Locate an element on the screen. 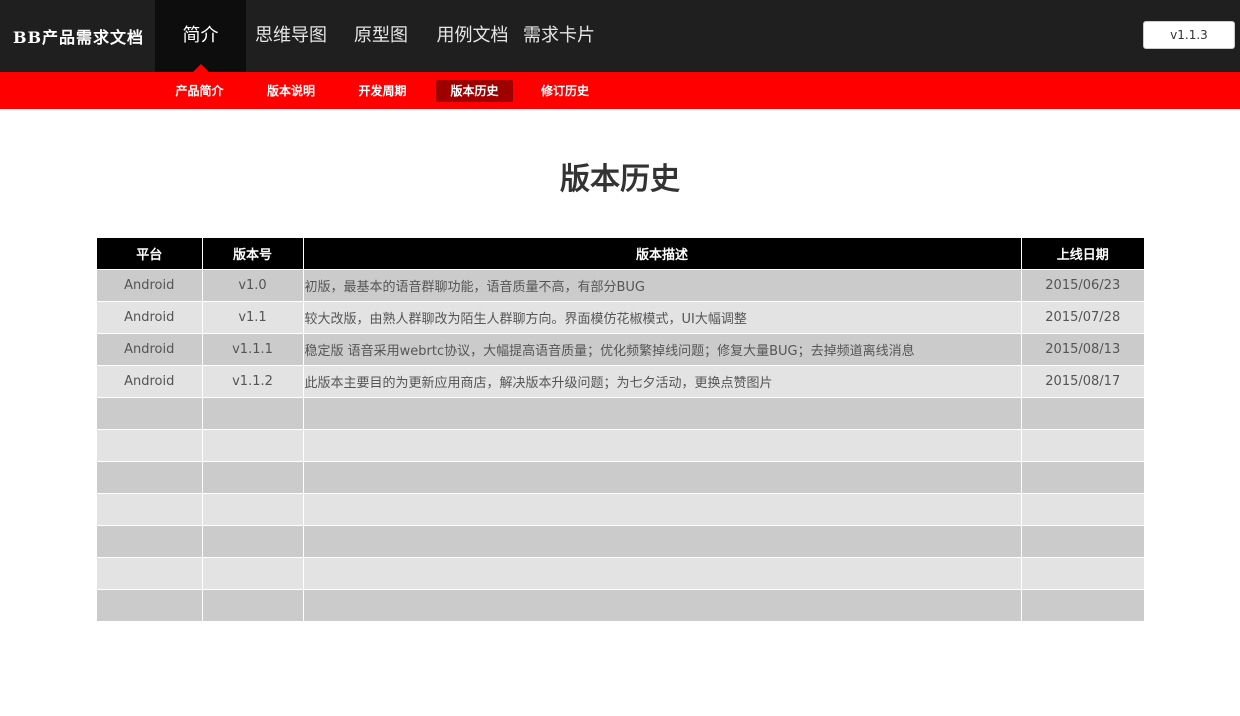 The image size is (1240, 716). release-date-cell: 2015/08/13 is located at coordinates (1082, 348).